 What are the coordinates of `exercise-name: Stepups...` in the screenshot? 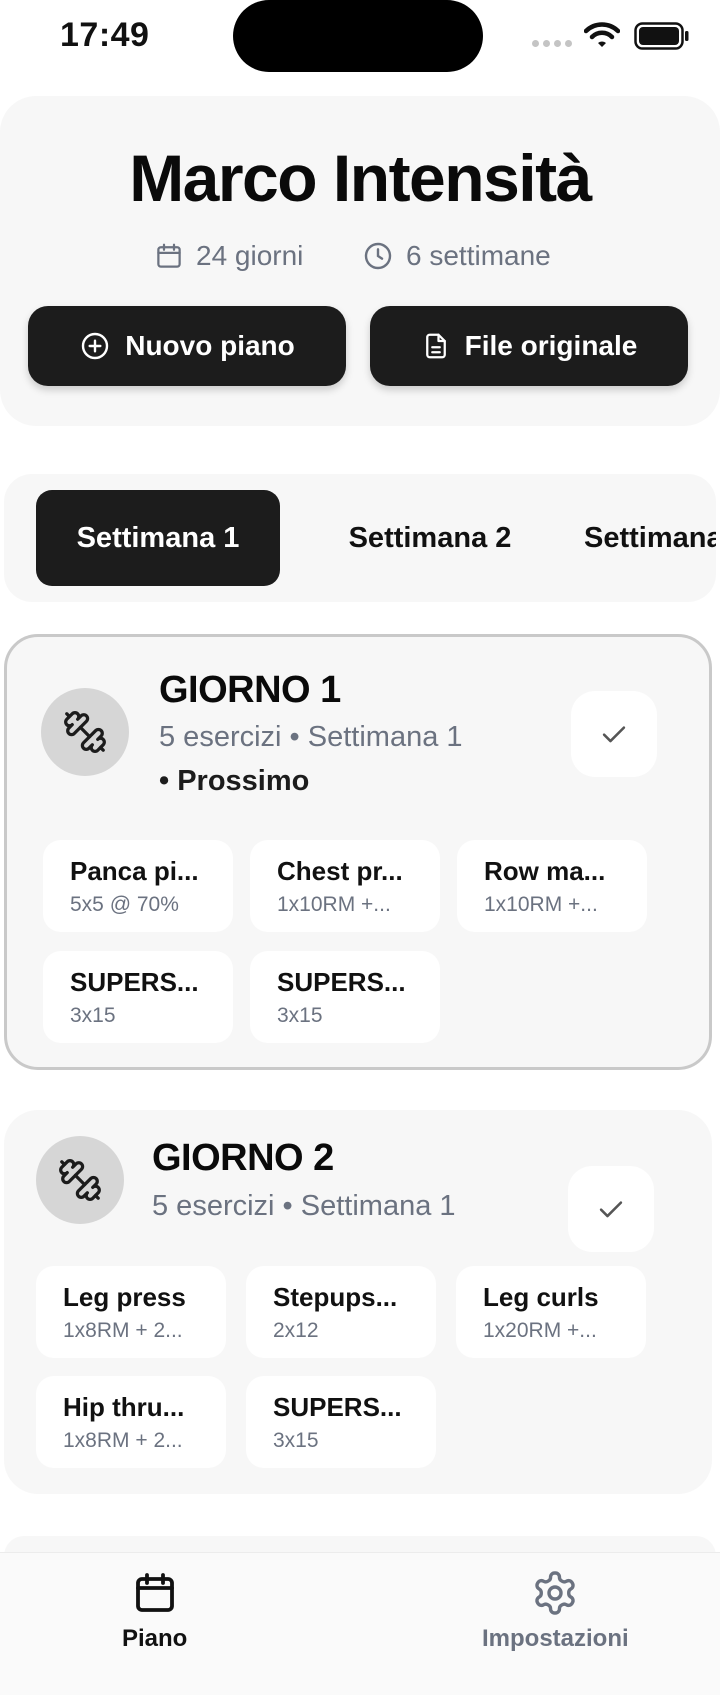 It's located at (335, 1297).